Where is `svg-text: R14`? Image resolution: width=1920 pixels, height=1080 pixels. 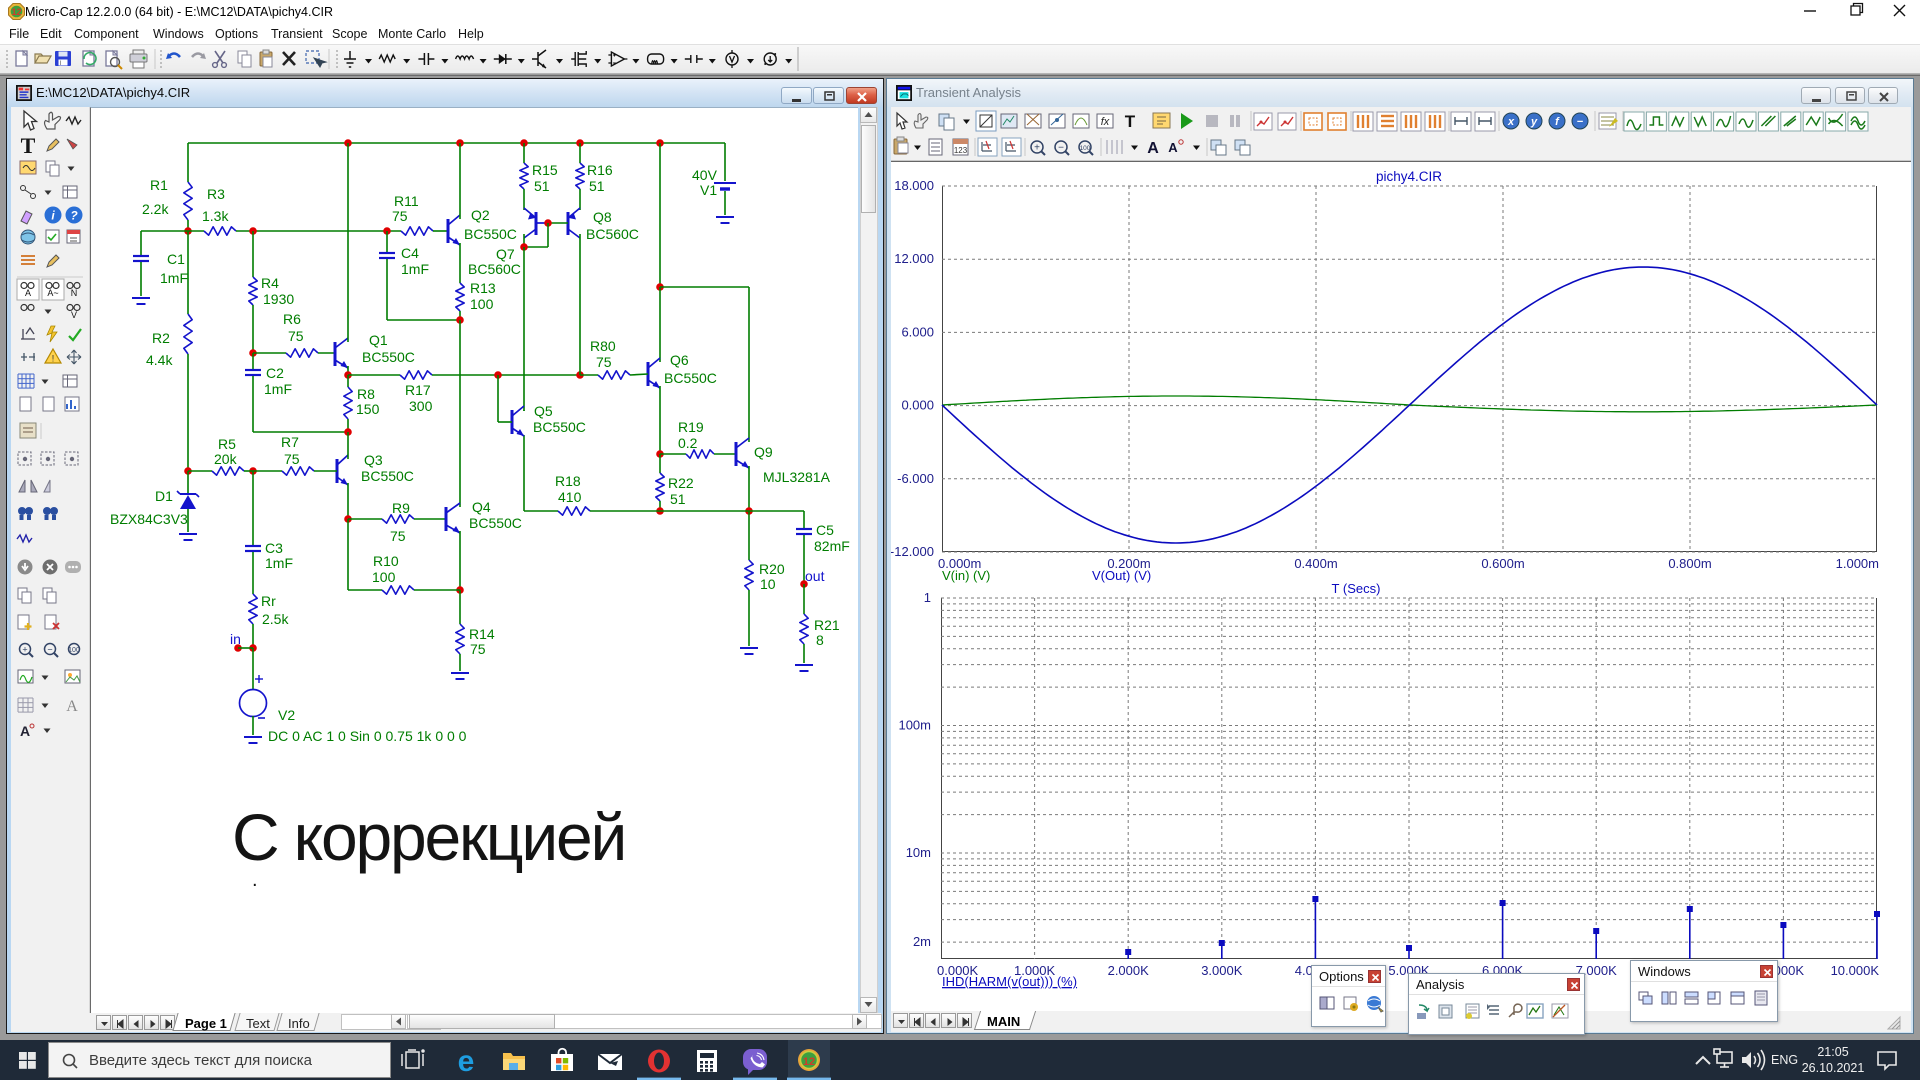
svg-text: R14 is located at coordinates (482, 634).